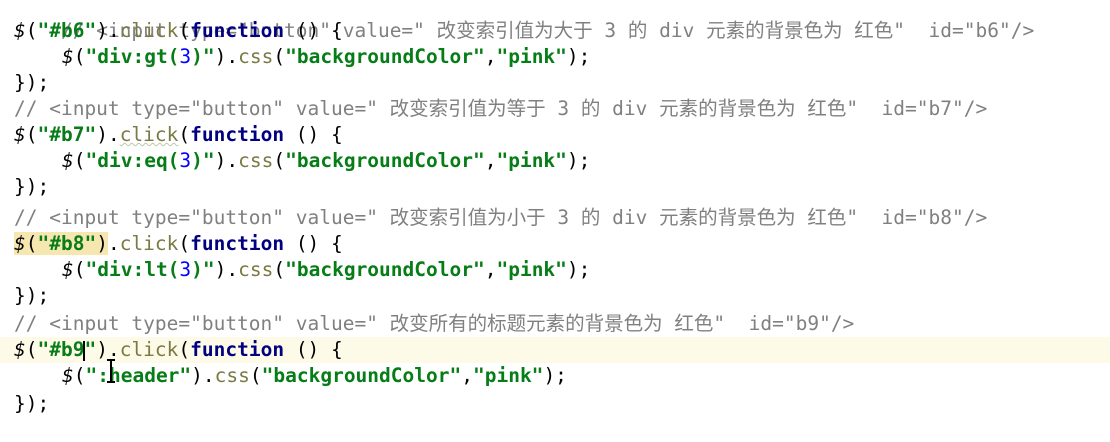  What do you see at coordinates (132, 56) in the screenshot?
I see `selector-string: "div:gt(` at bounding box center [132, 56].